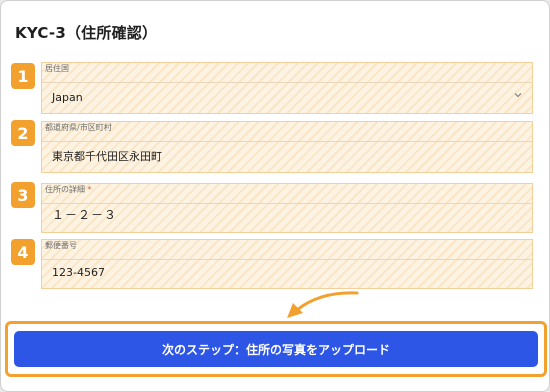 The width and height of the screenshot is (550, 392). What do you see at coordinates (85, 215) in the screenshot?
I see `address-detail-value: １－２－３` at bounding box center [85, 215].